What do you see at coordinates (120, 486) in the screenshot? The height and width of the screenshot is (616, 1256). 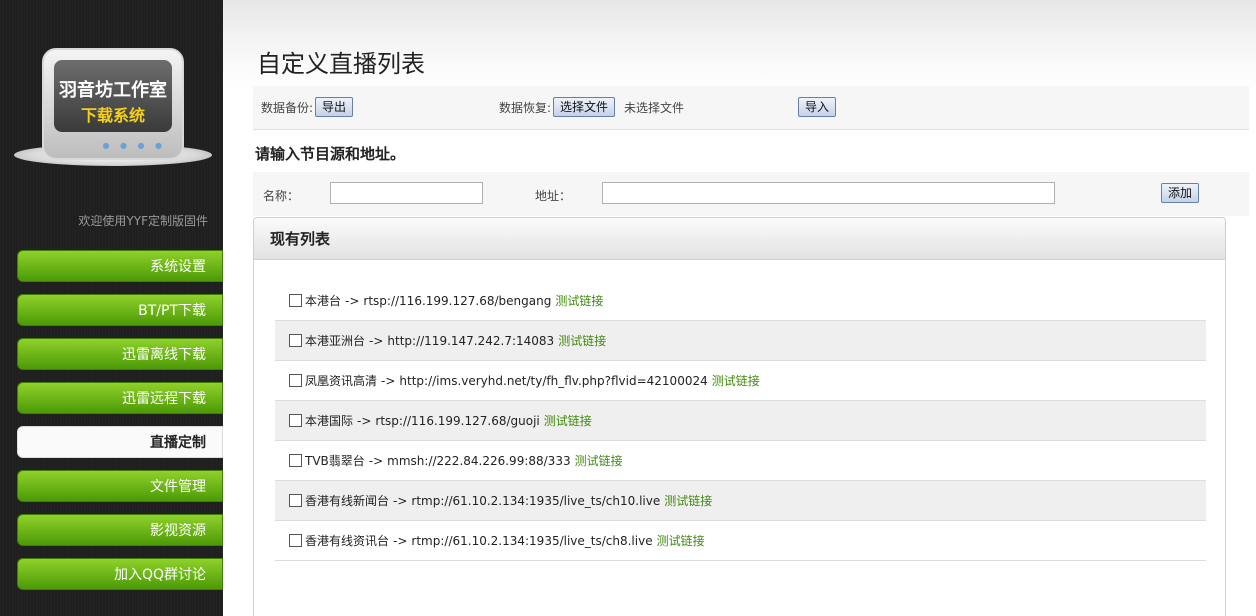 I see `sidebar-item-file-manager: 文件管理` at bounding box center [120, 486].